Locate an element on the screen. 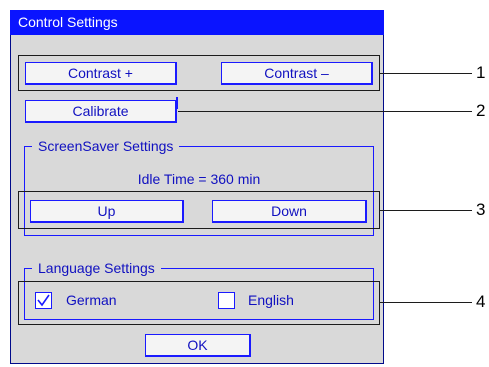 The image size is (489, 367). callout-number-3: 3 is located at coordinates (481, 209).